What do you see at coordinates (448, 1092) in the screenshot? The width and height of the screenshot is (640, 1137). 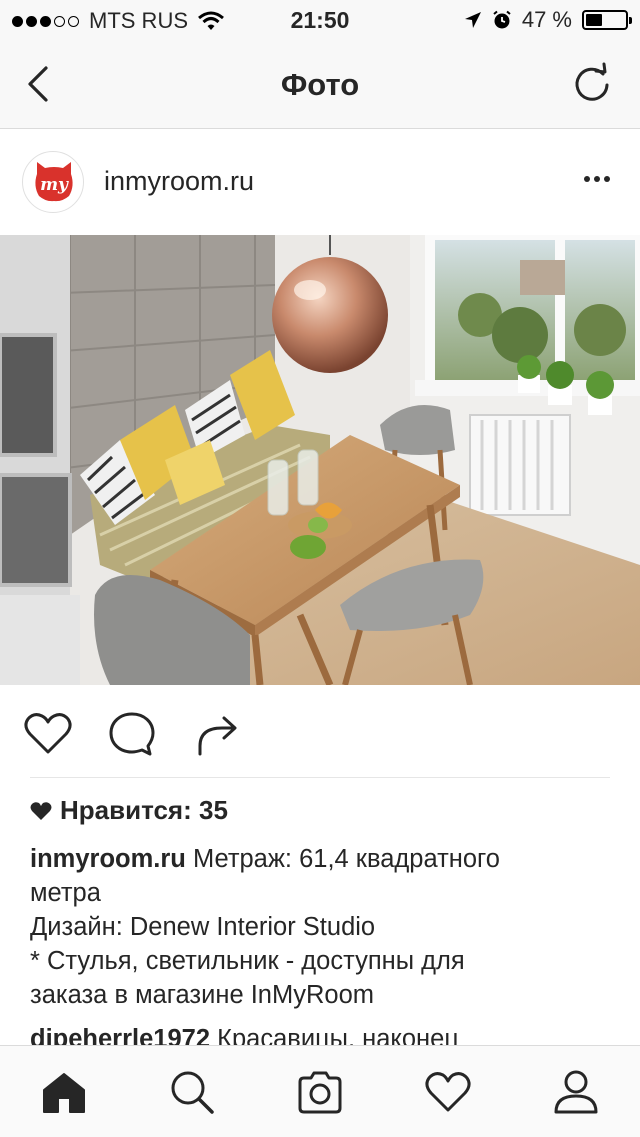 I see `activity-heart-icon` at bounding box center [448, 1092].